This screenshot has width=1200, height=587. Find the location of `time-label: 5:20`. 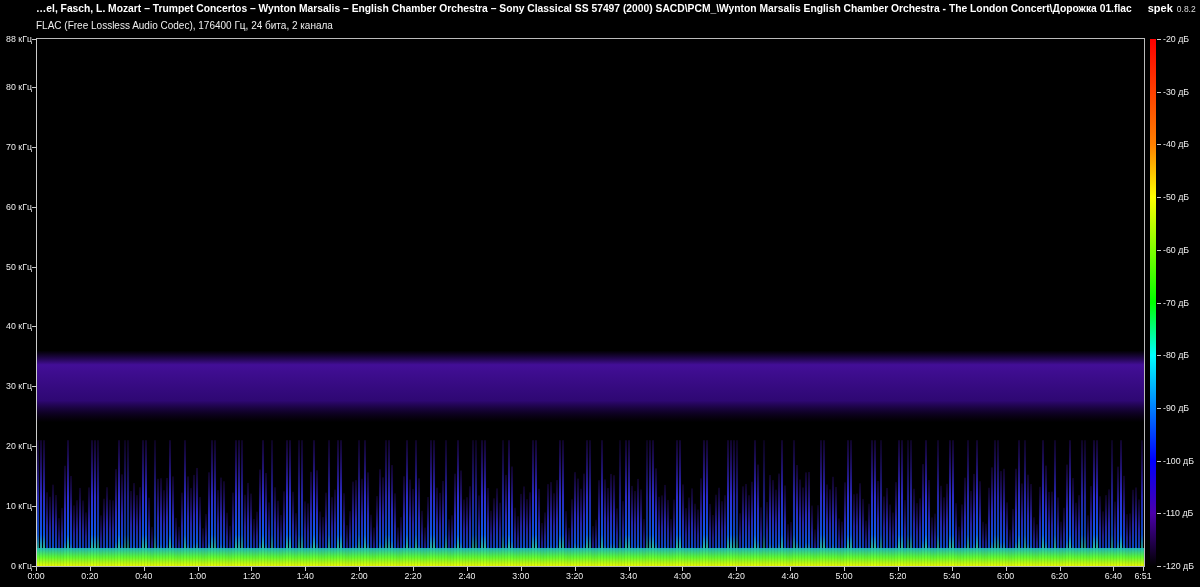

time-label: 5:20 is located at coordinates (898, 576).